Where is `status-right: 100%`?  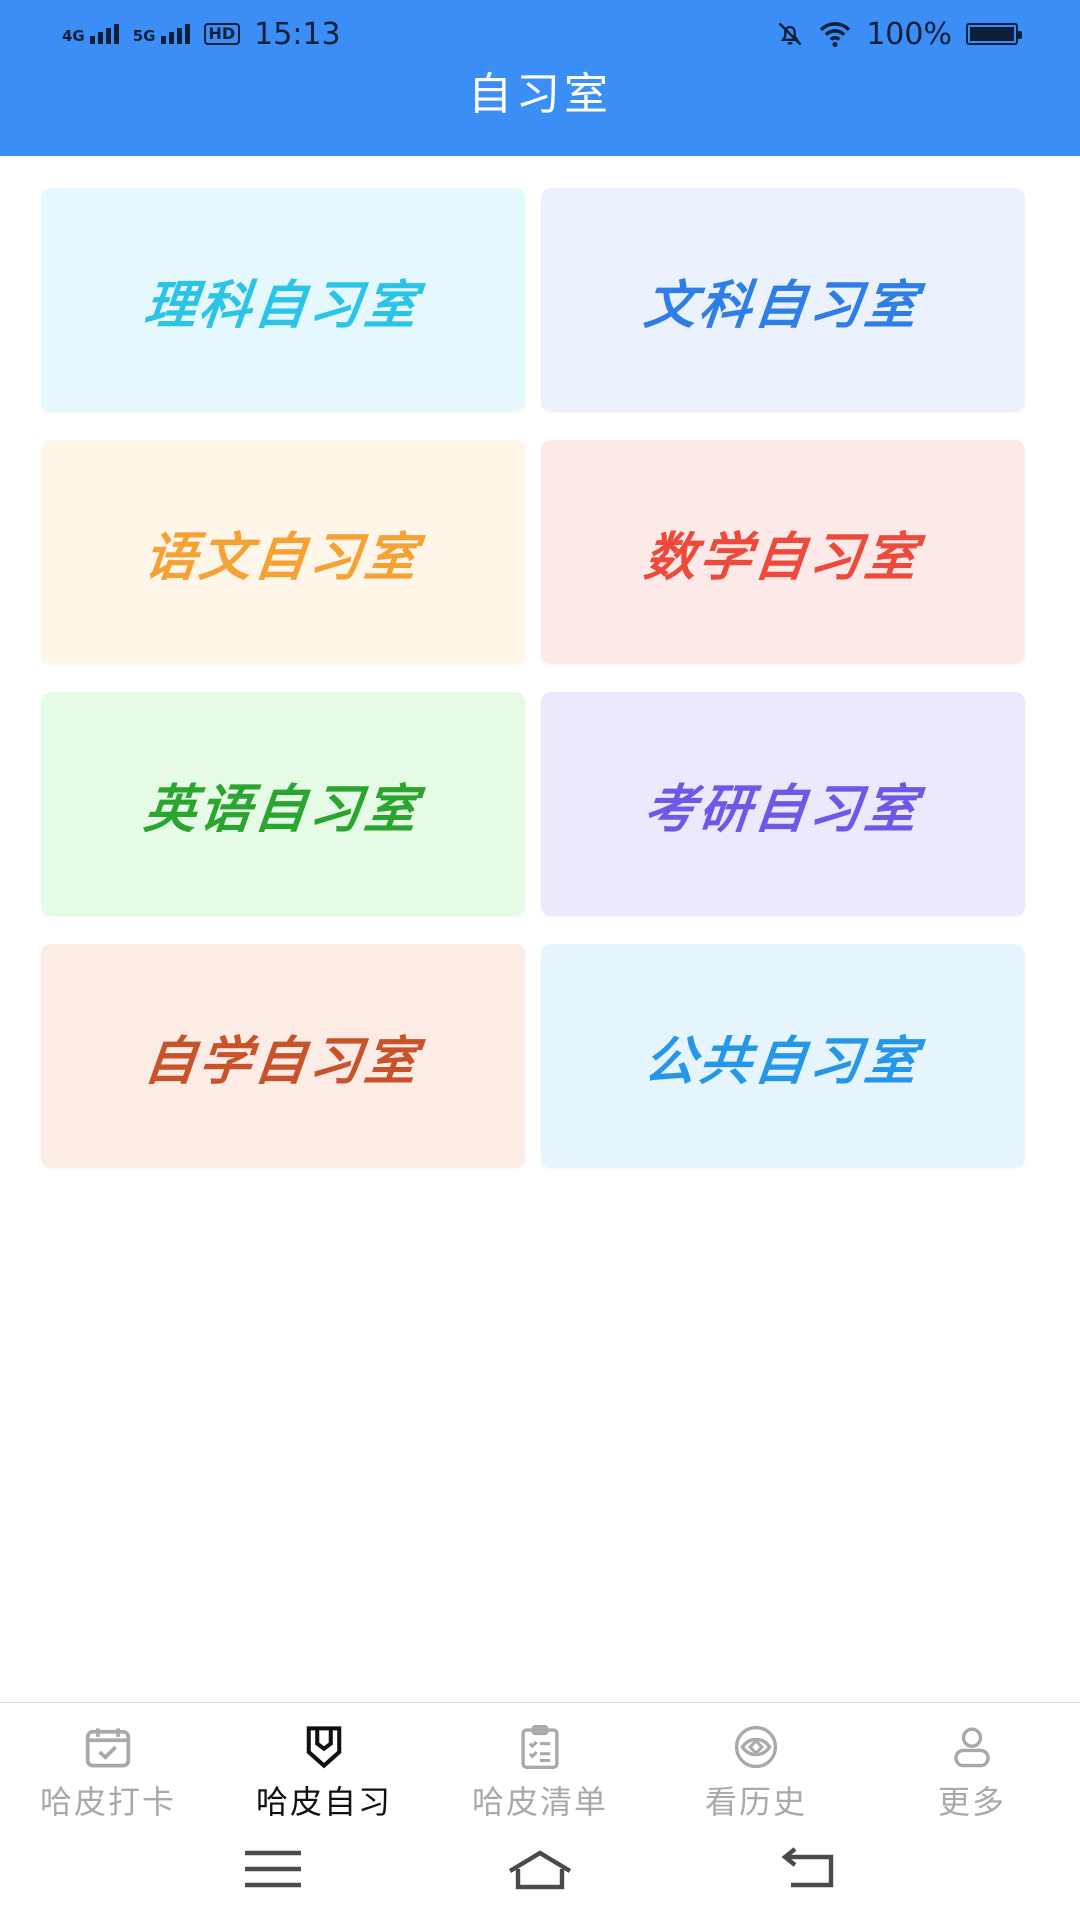 status-right: 100% is located at coordinates (899, 34).